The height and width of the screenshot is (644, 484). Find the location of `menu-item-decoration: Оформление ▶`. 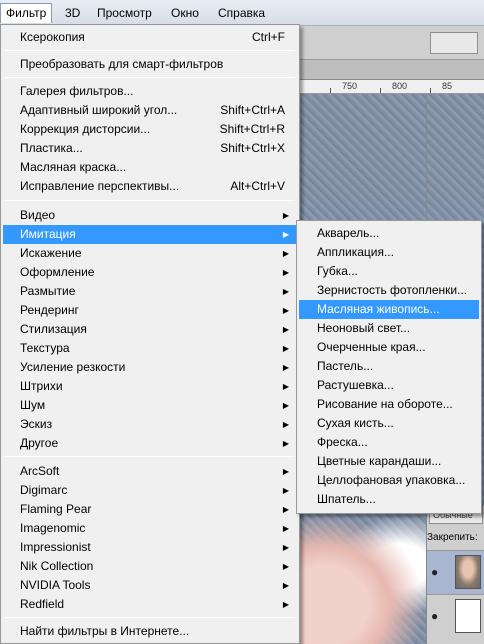

menu-item-decoration: Оформление ▶ is located at coordinates (150, 272).